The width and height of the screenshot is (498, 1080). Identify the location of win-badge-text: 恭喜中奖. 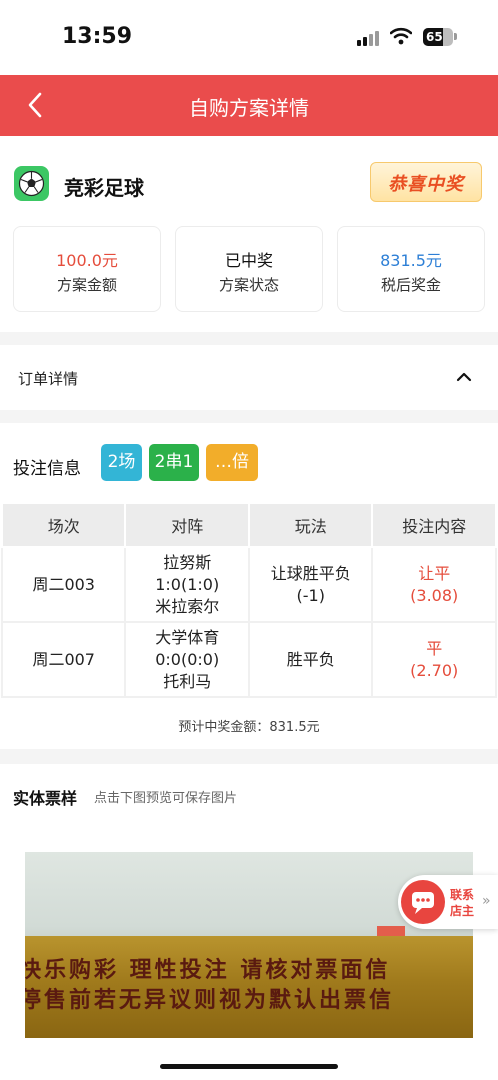
(426, 184).